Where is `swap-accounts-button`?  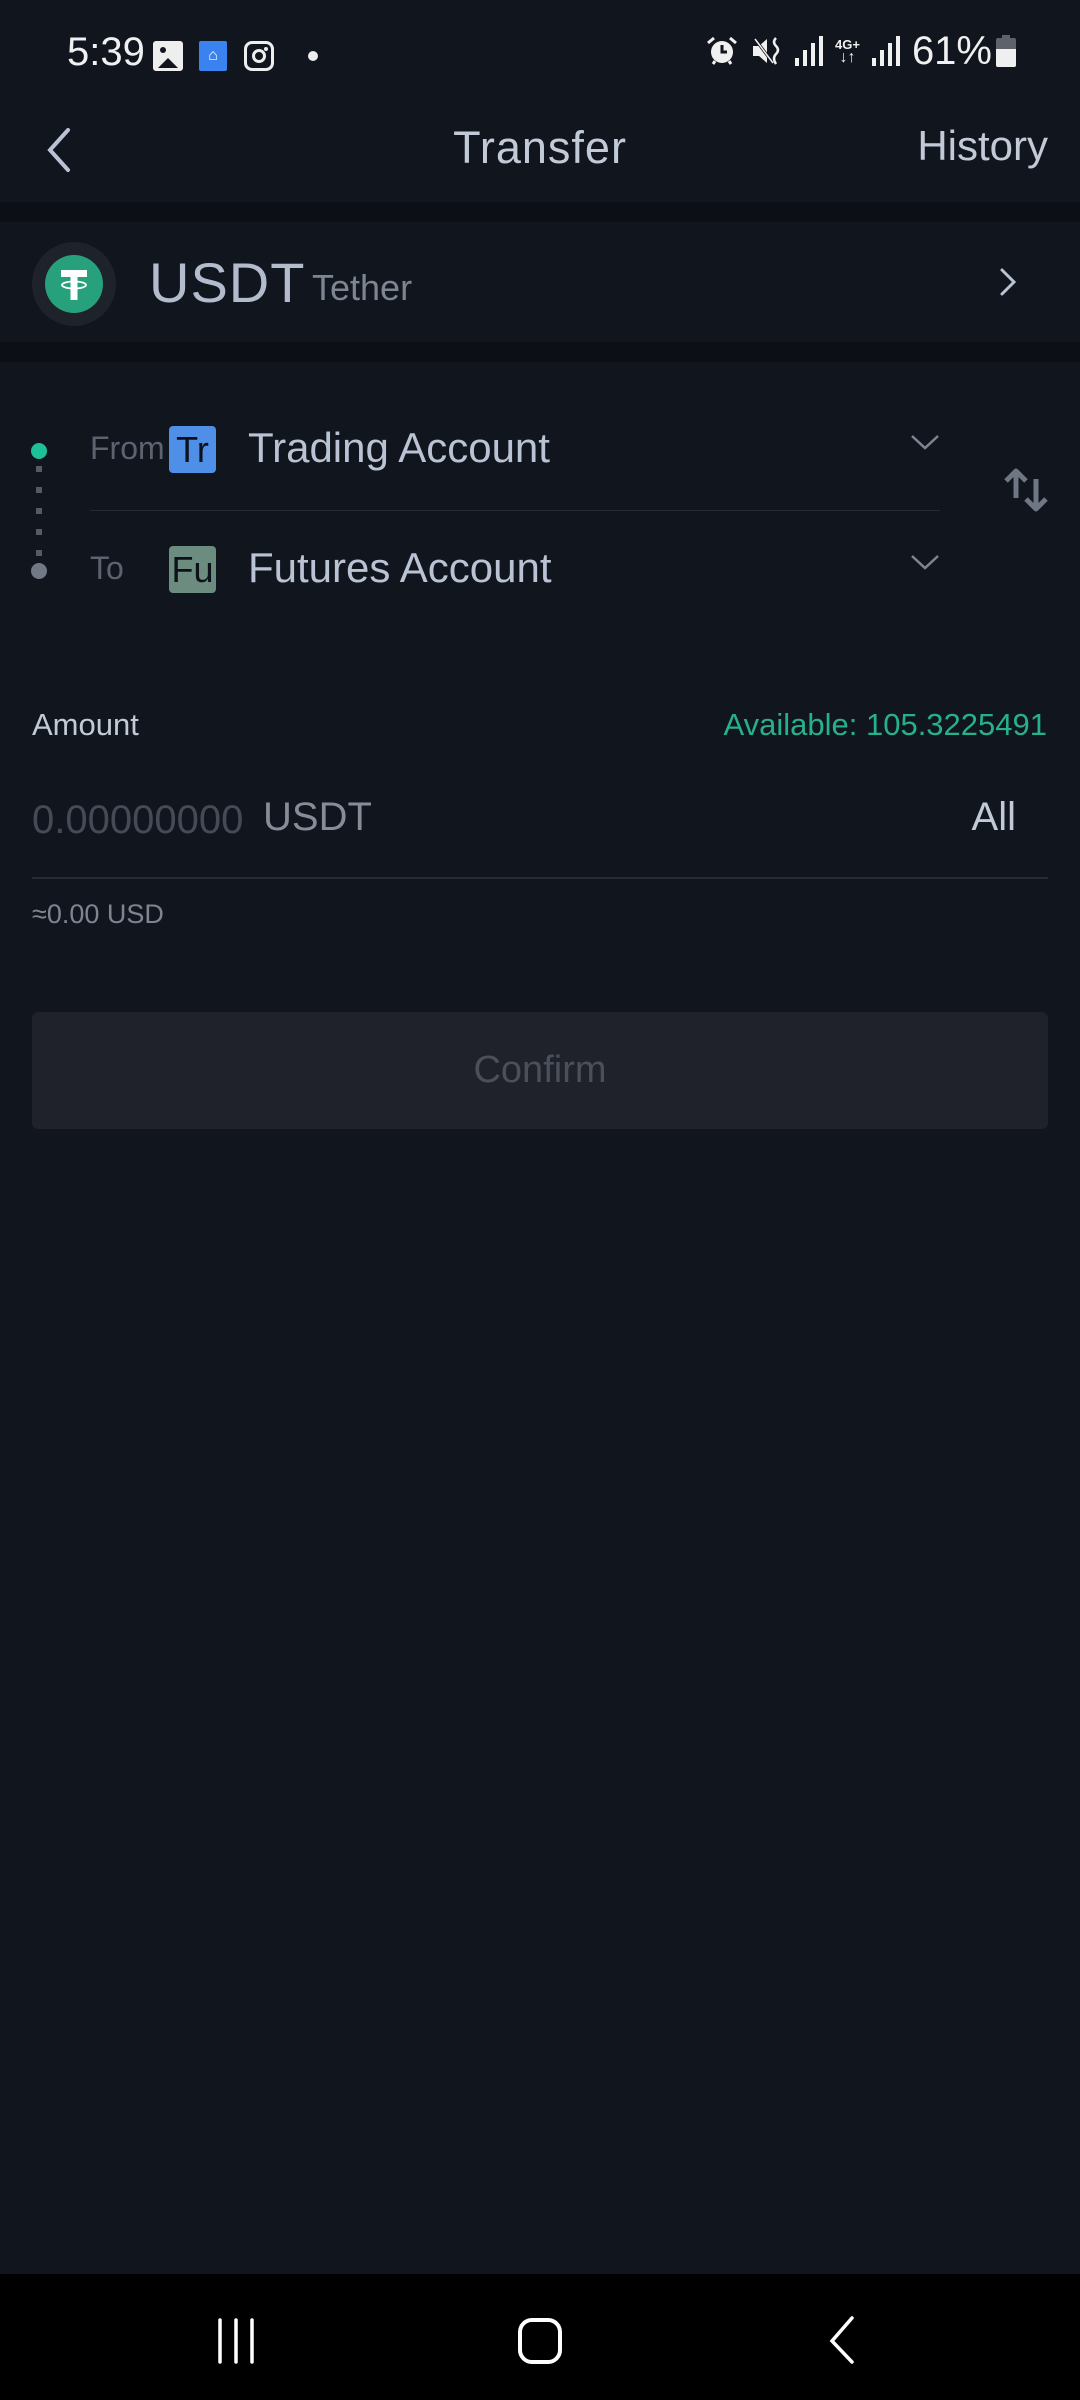
swap-accounts-button is located at coordinates (1025, 491).